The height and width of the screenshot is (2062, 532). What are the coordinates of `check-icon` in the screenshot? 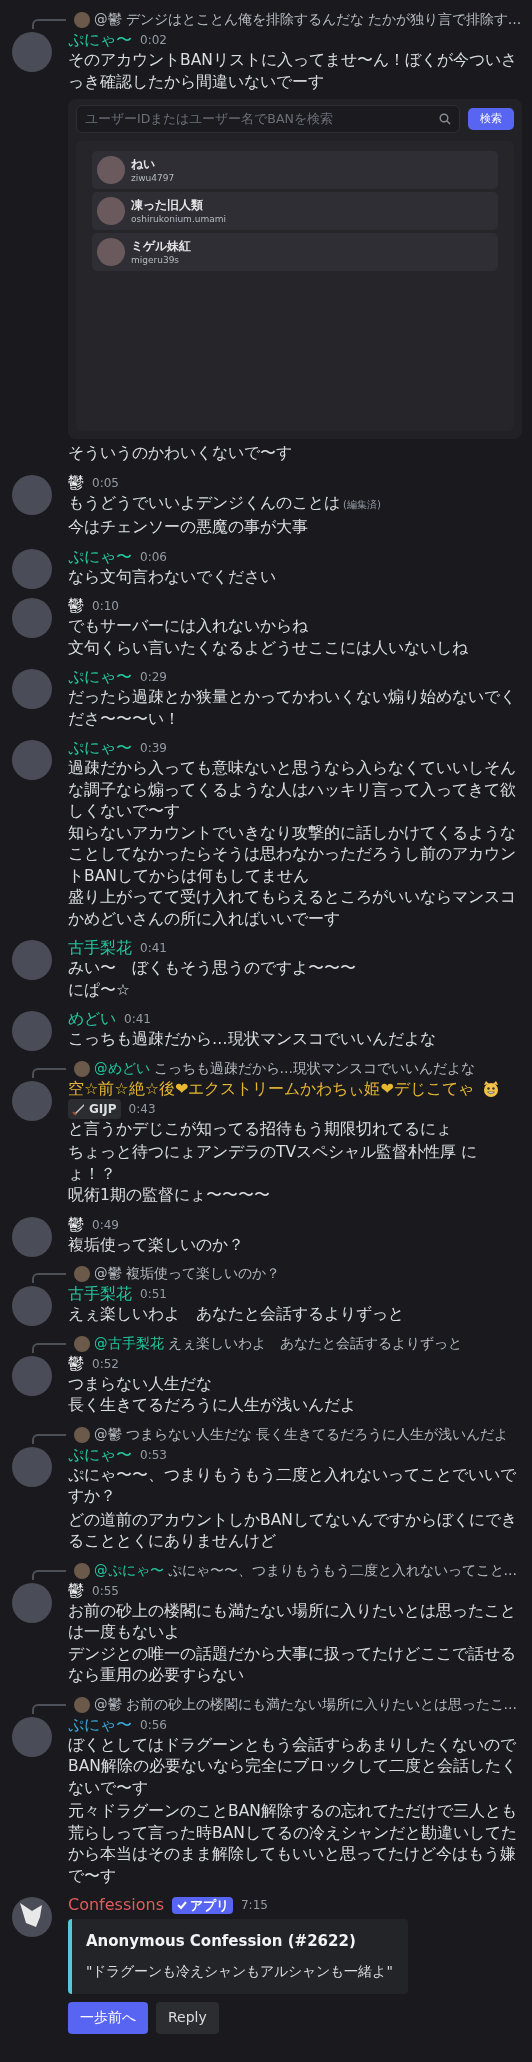 It's located at (181, 1905).